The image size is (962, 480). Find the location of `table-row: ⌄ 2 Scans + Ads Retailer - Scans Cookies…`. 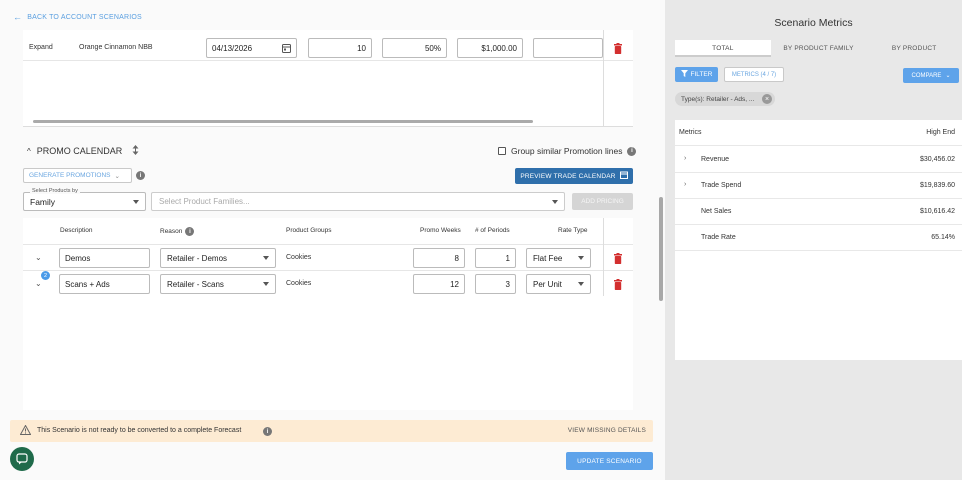

table-row: ⌄ 2 Scans + Ads Retailer - Scans Cookies… is located at coordinates (328, 283).